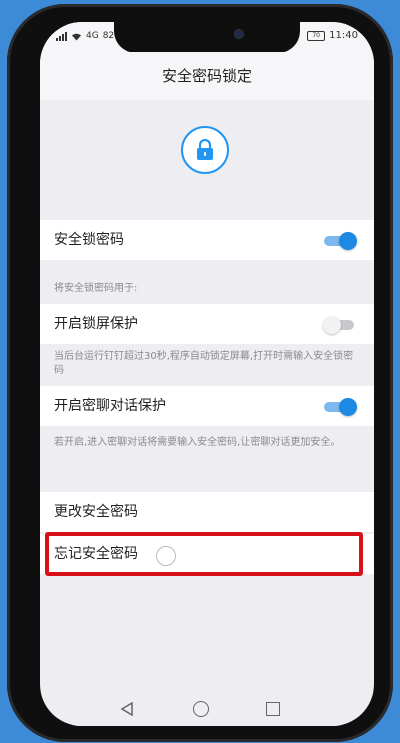  What do you see at coordinates (127, 709) in the screenshot?
I see `back-icon` at bounding box center [127, 709].